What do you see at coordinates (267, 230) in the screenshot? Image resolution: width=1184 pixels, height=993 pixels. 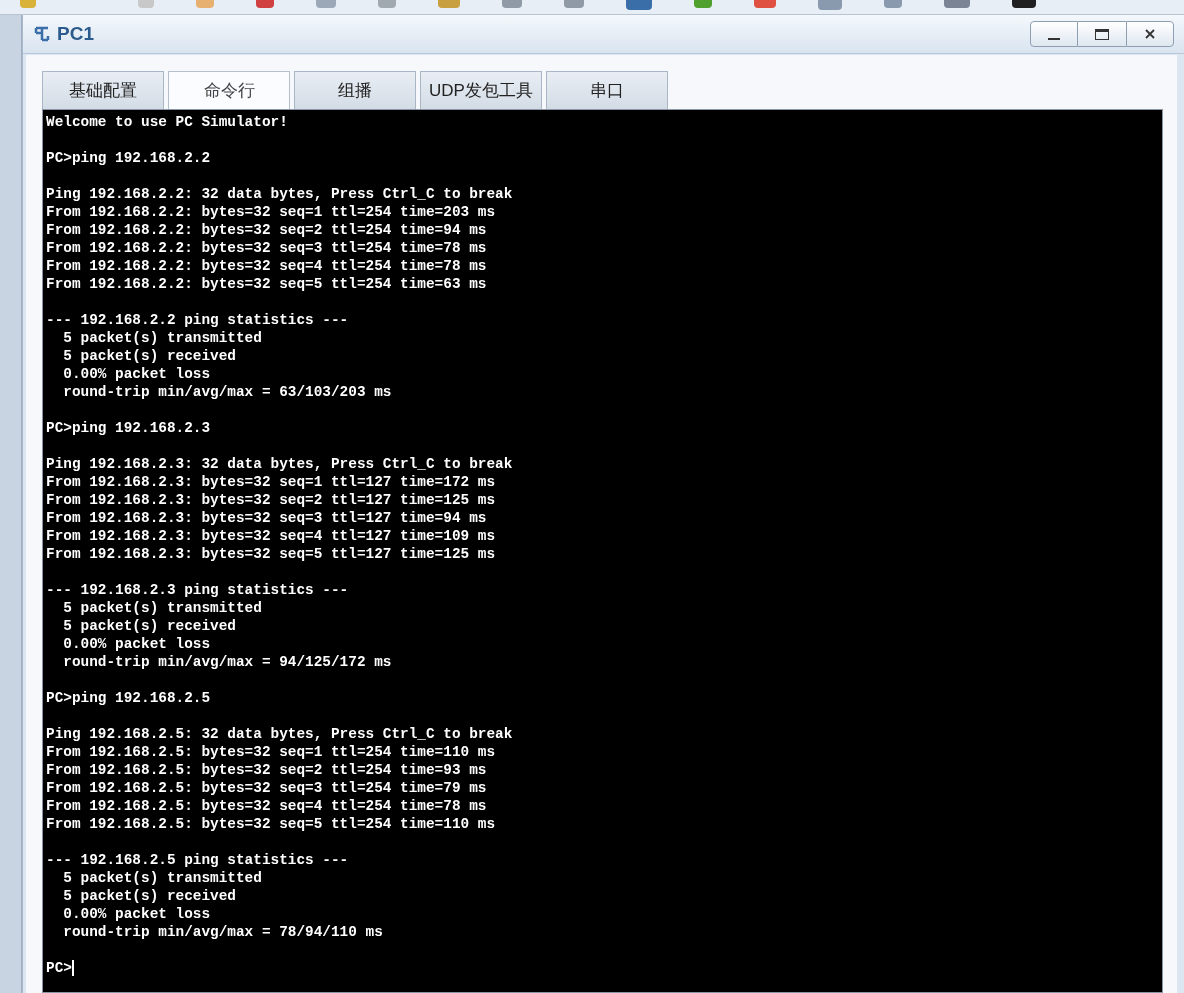 I see `terminal-line: From 192.168.2.2: bytes=32 seq=2 ttl=254 time=94 ms` at bounding box center [267, 230].